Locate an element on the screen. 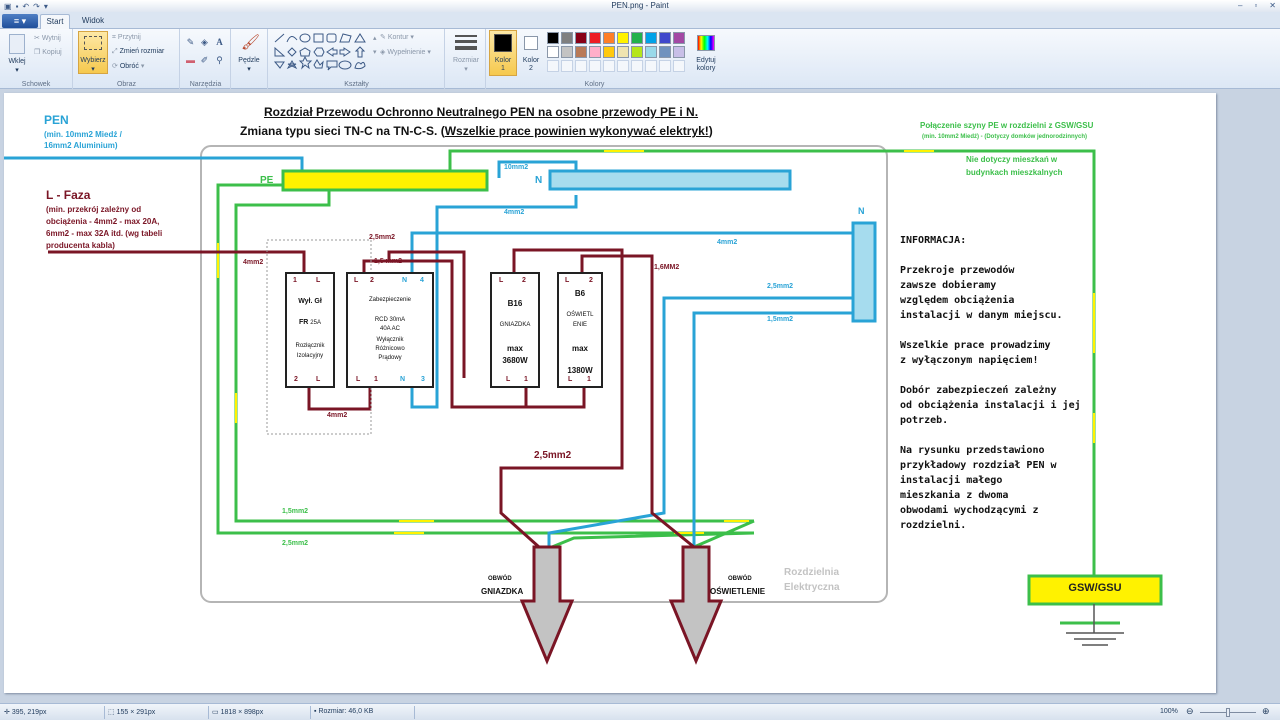 Image resolution: width=1280 pixels, height=720 pixels. group-shapes: ▴ ▾ ✎ Kontur ▾ ◈ Wypełnienie ▾ Kształty is located at coordinates (357, 59).